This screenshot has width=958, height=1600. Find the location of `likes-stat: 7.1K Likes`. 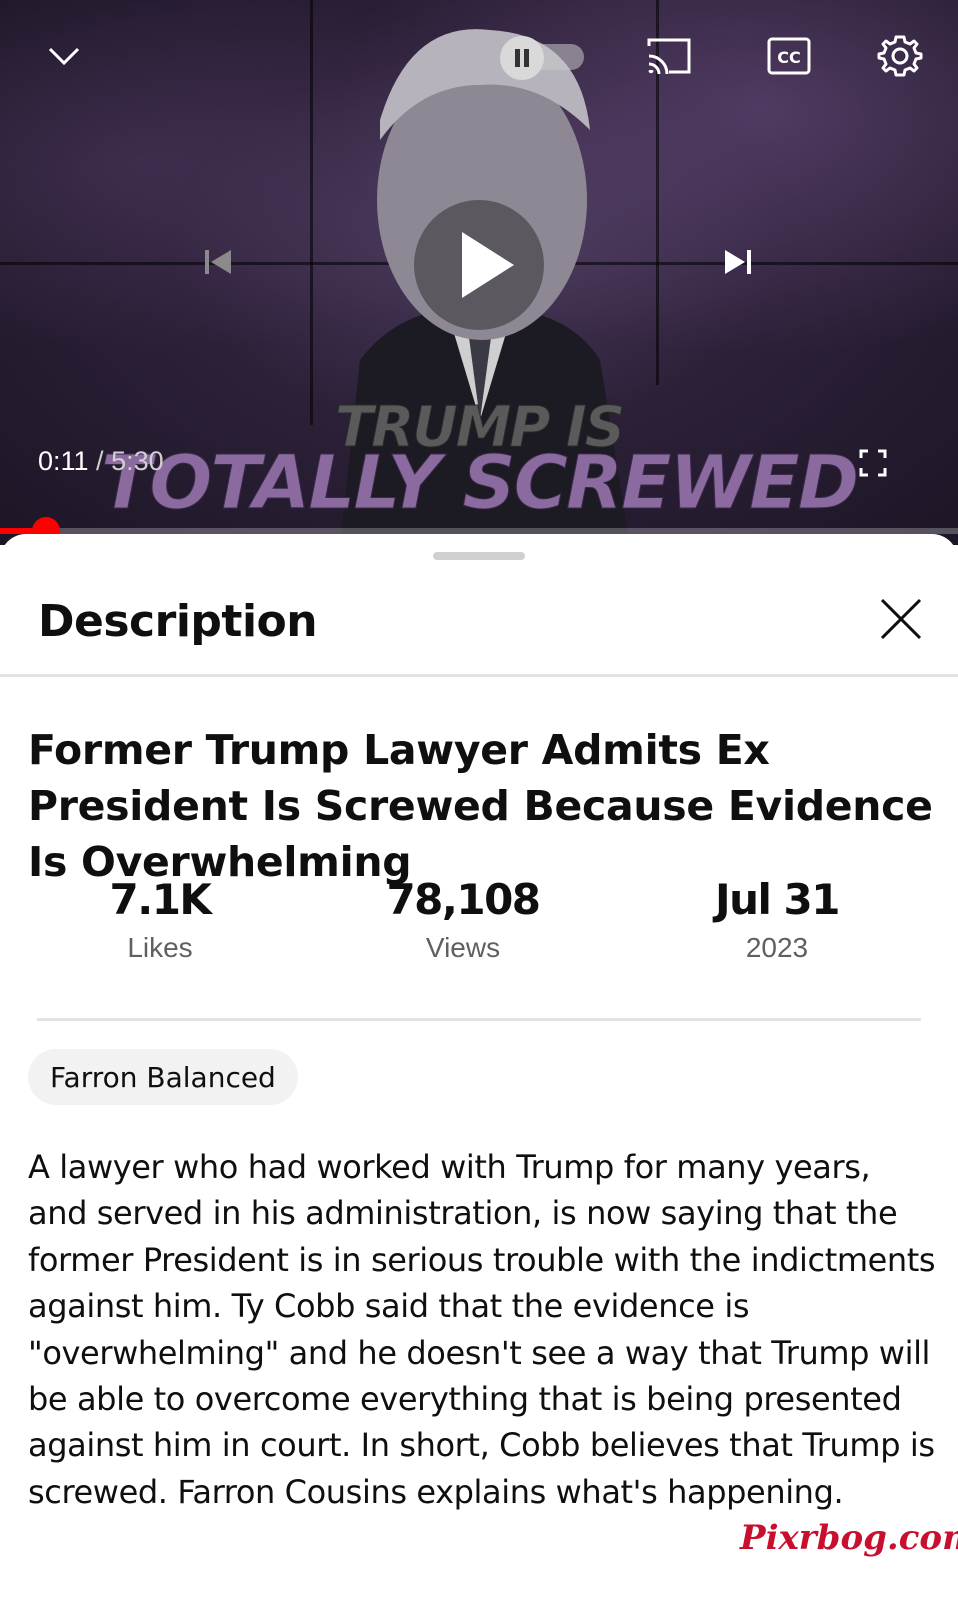

likes-stat: 7.1K Likes is located at coordinates (160, 919).